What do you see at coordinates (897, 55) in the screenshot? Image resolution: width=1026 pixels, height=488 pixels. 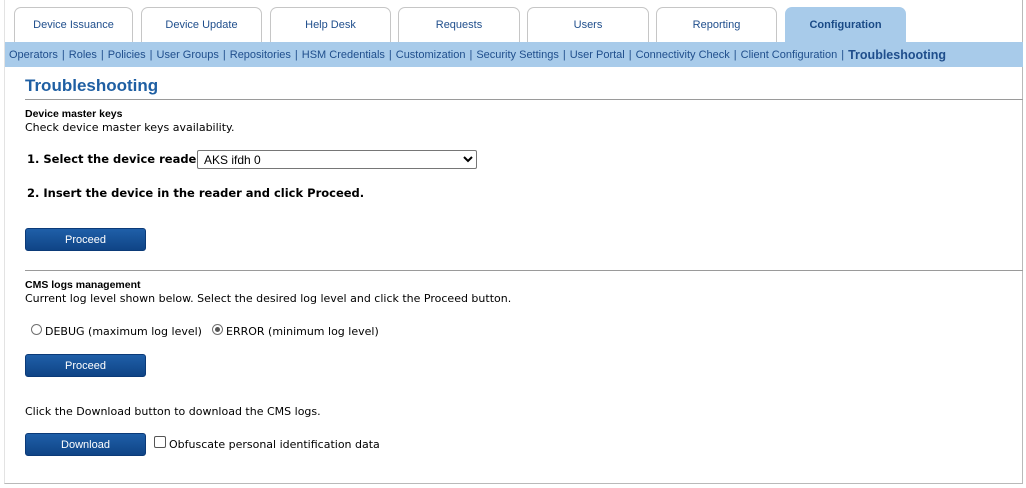 I see `subnav-troubleshooting: Troubleshooting` at bounding box center [897, 55].